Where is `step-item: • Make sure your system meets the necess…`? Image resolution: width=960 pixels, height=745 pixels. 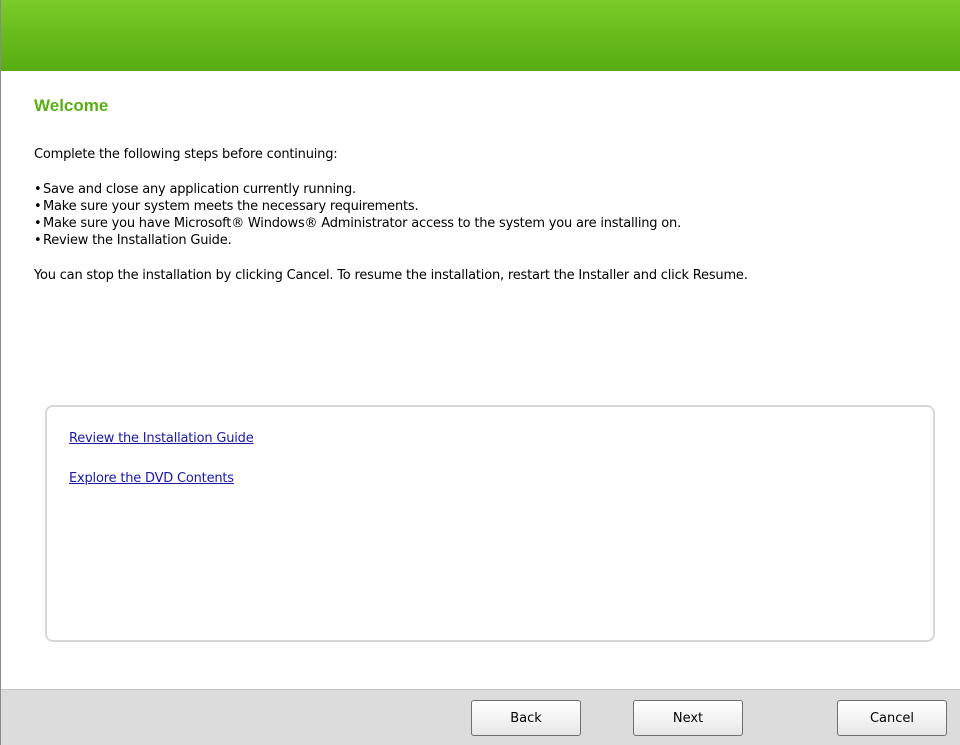
step-item: • Make sure your system meets the necess… is located at coordinates (484, 206).